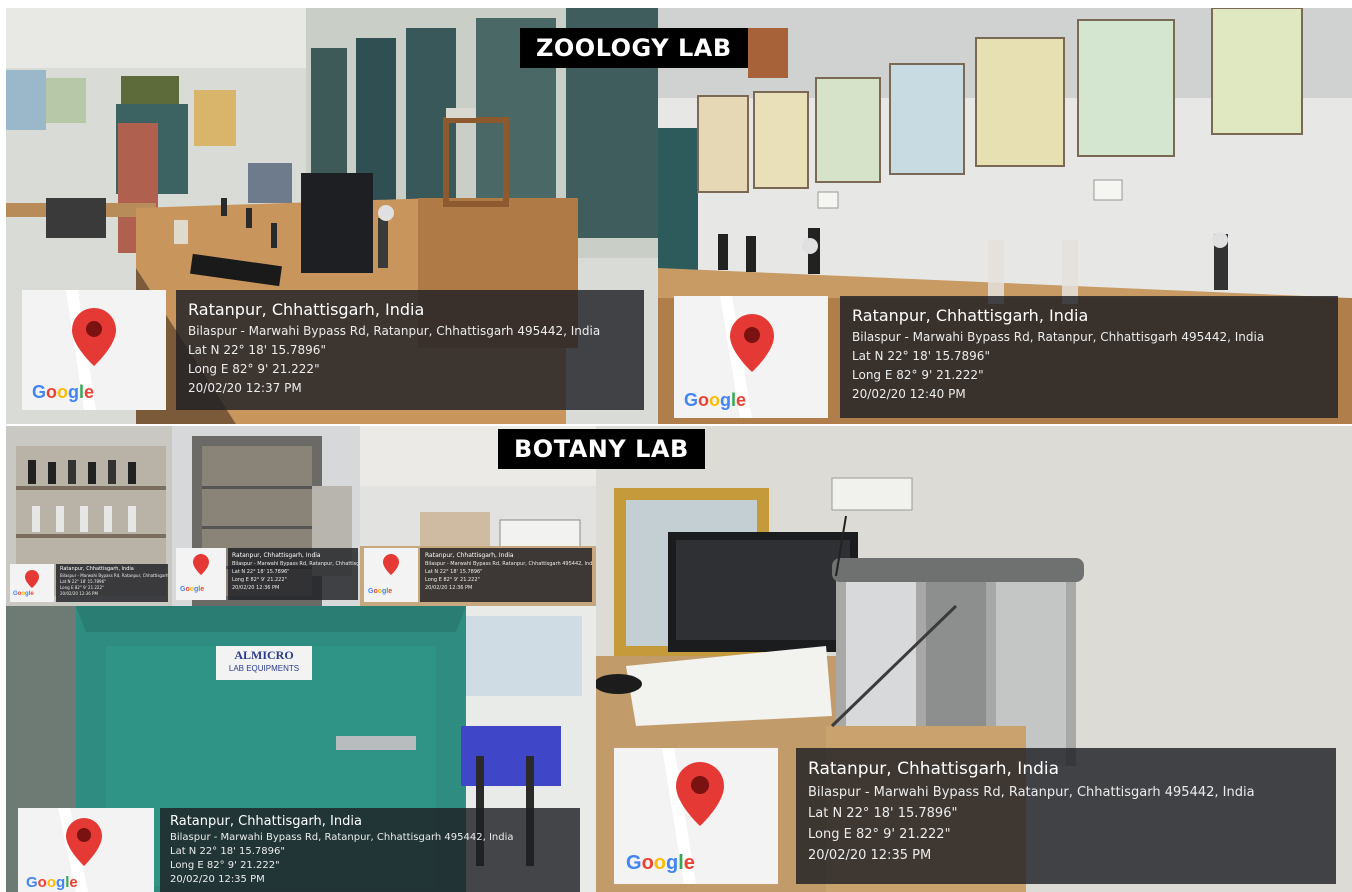  Describe the element at coordinates (909, 394) in the screenshot. I see `geotag-time: 20/02/20 12:40 PM` at that location.